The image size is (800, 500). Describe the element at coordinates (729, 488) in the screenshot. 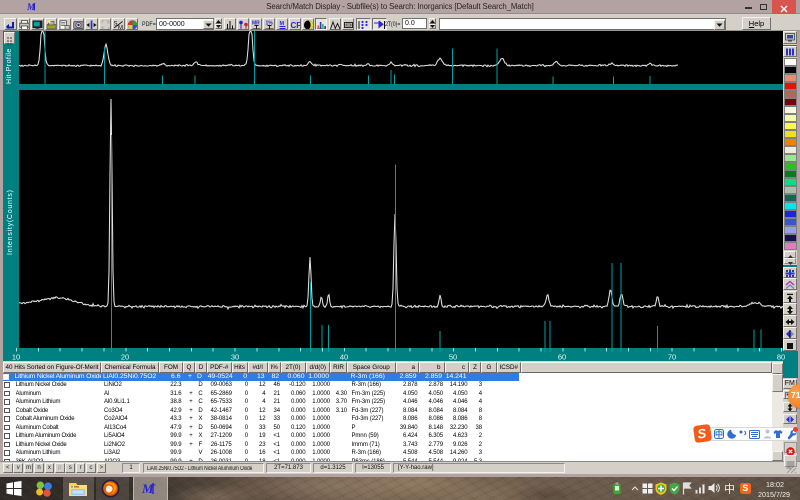

I see `svg-text: 中` at that location.